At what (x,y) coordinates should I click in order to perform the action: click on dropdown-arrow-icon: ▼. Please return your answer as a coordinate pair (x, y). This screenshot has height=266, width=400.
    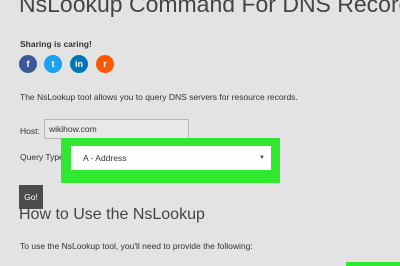
    Looking at the image, I should click on (262, 158).